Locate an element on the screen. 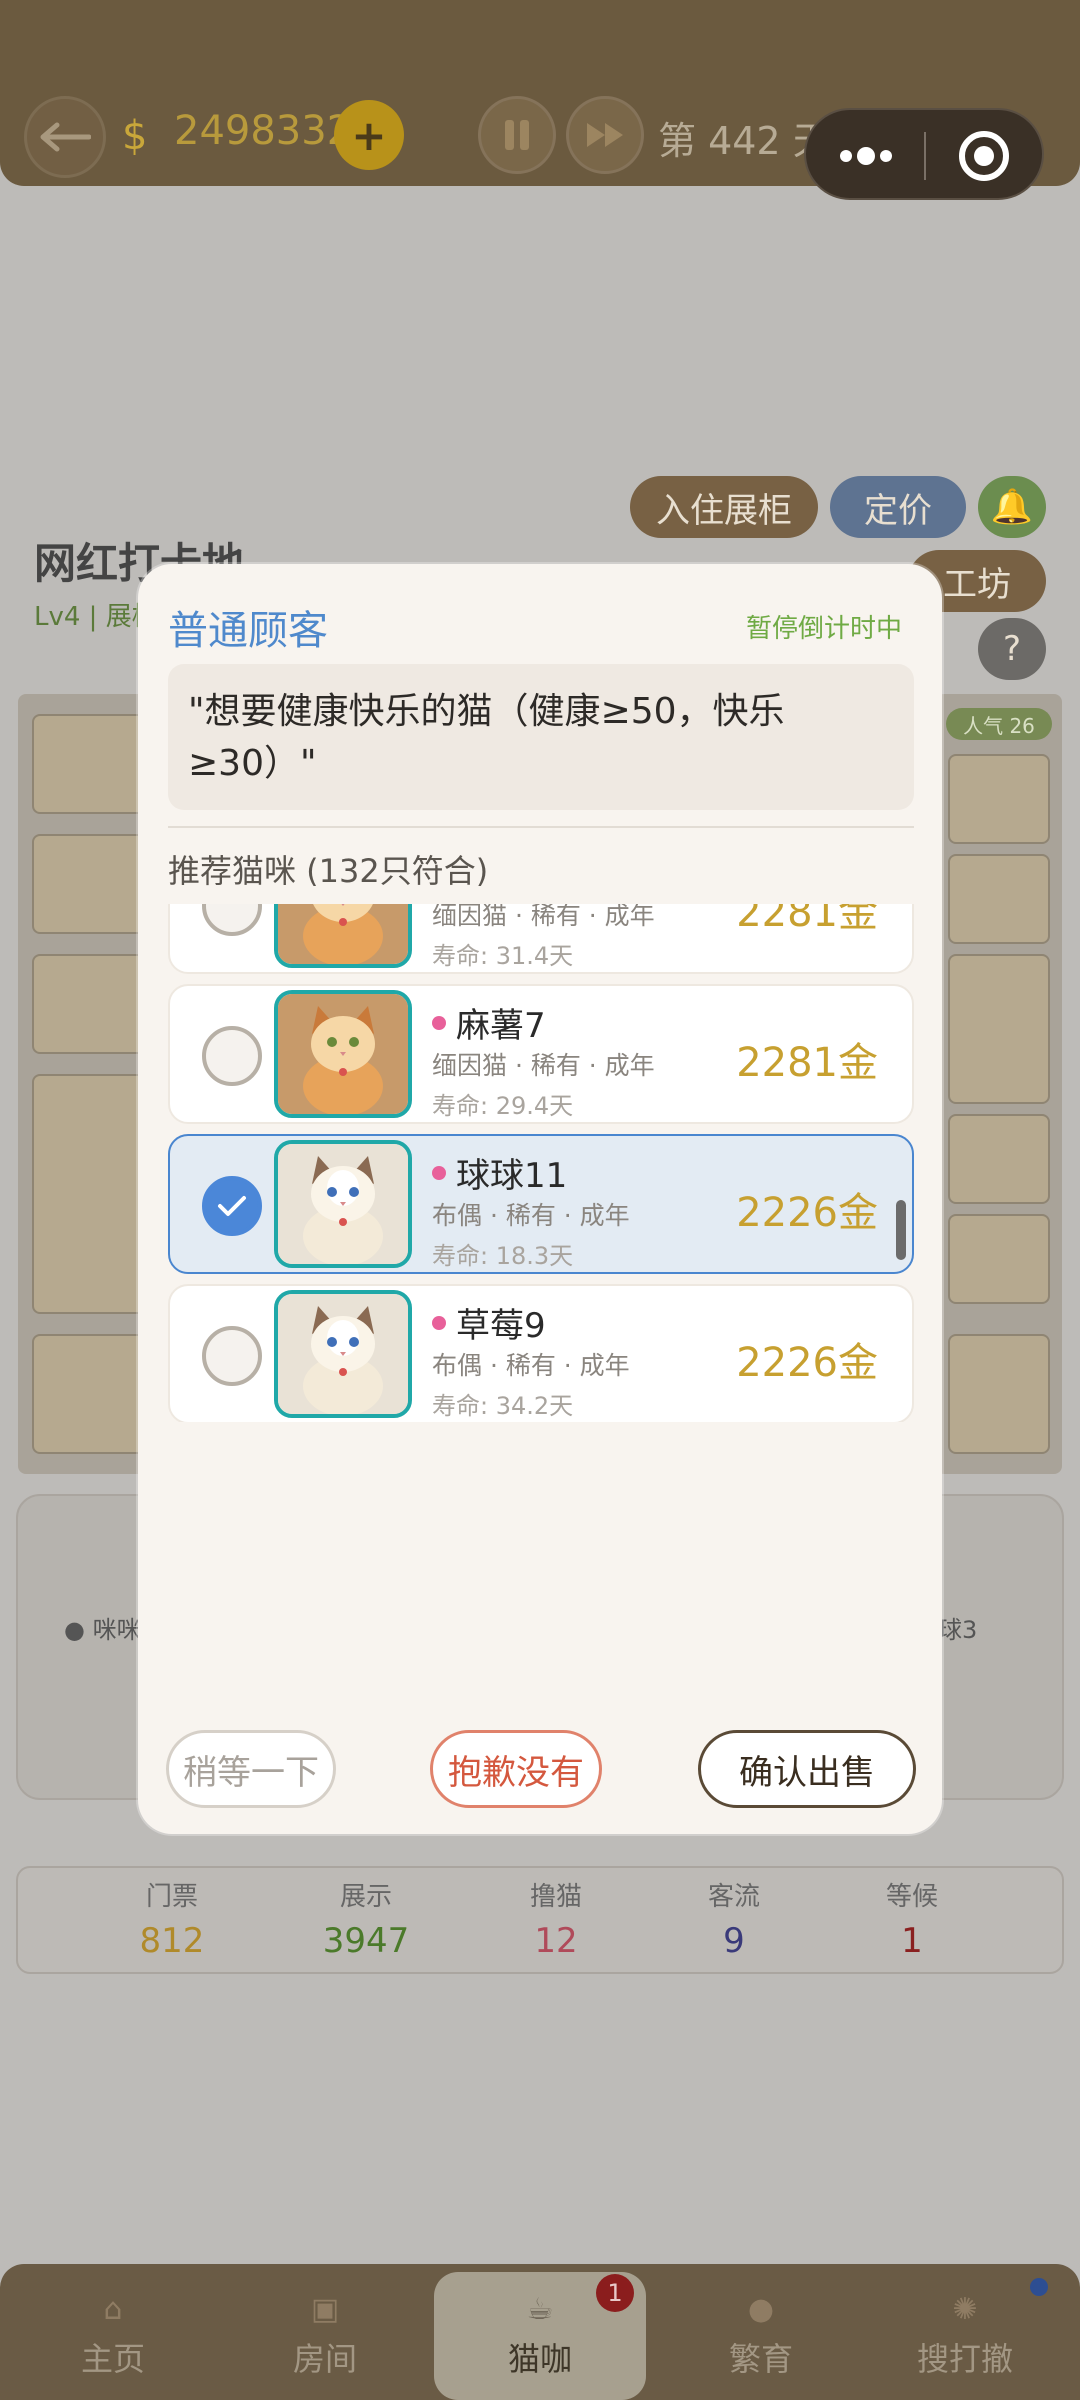 This screenshot has height=2400, width=1080. more-dots-icon is located at coordinates (866, 156).